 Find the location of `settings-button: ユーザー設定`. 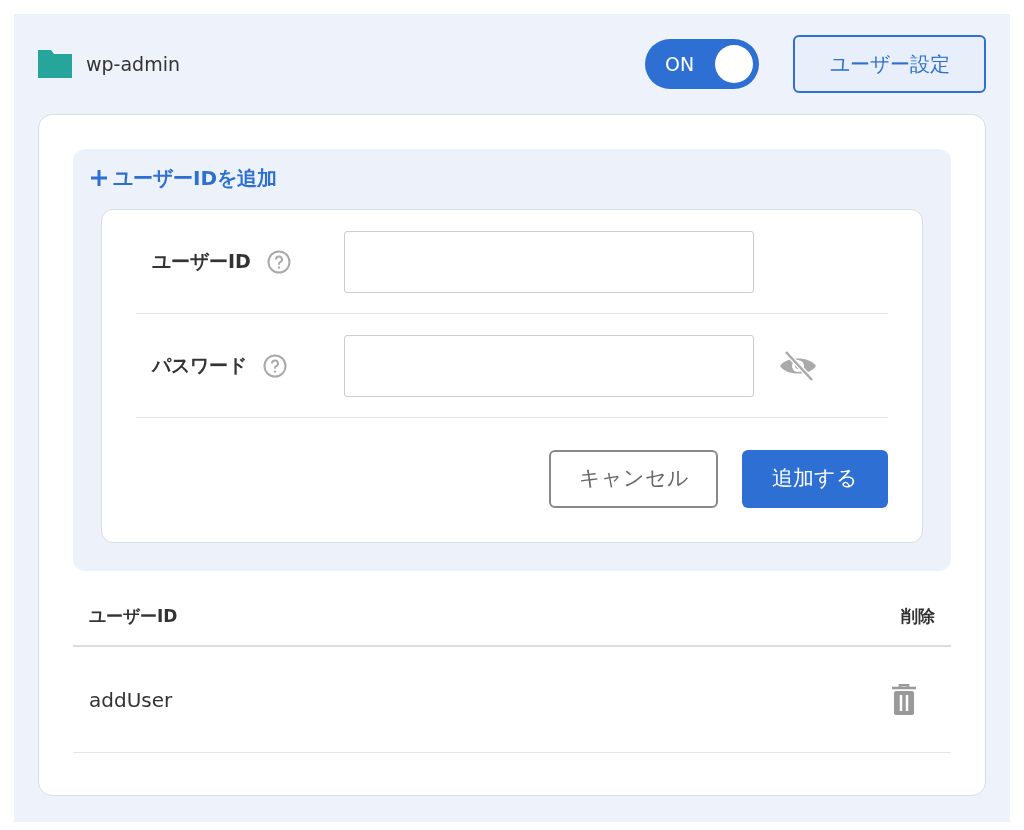

settings-button: ユーザー設定 is located at coordinates (889, 64).